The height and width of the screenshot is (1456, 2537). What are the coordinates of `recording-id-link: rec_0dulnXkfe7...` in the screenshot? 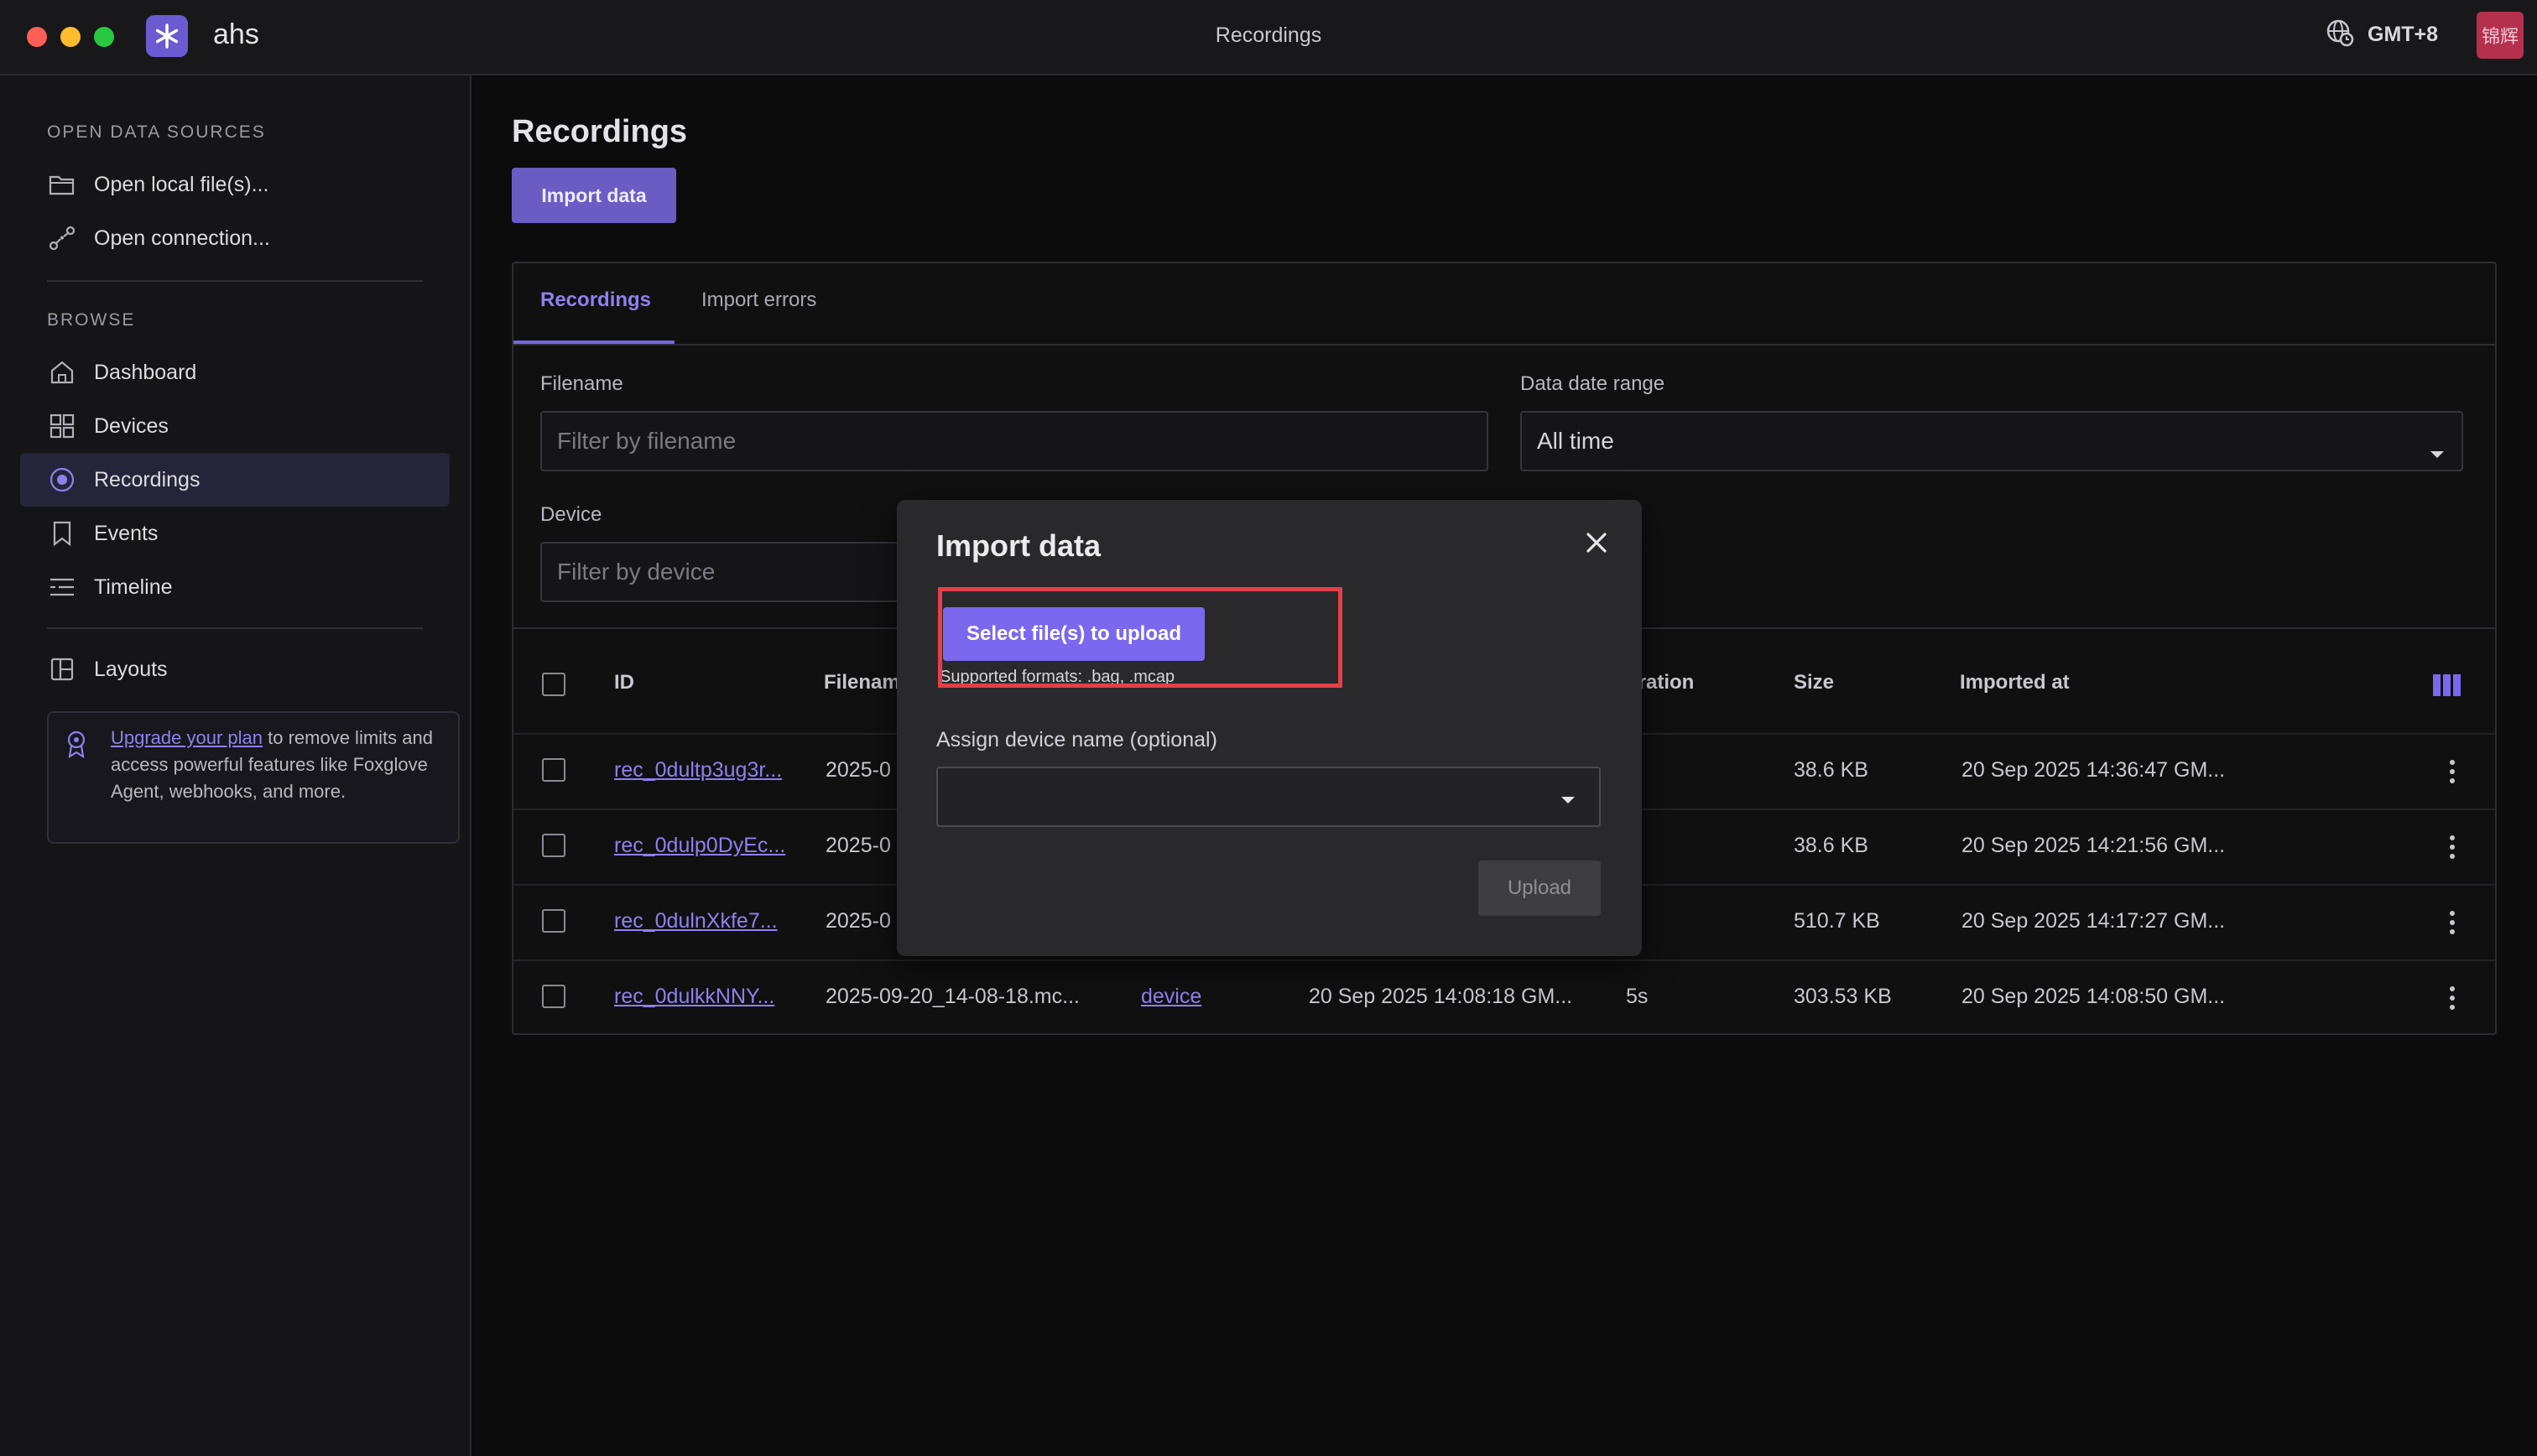 It's located at (696, 921).